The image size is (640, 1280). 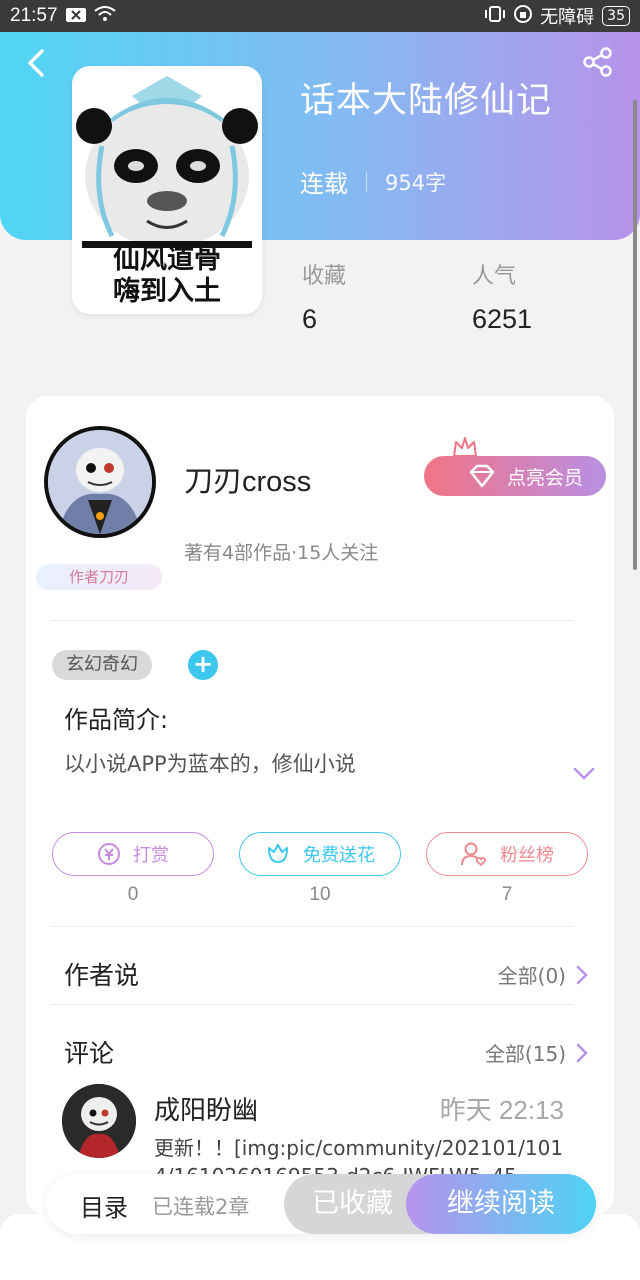 I want to click on expand-button, so click(x=584, y=776).